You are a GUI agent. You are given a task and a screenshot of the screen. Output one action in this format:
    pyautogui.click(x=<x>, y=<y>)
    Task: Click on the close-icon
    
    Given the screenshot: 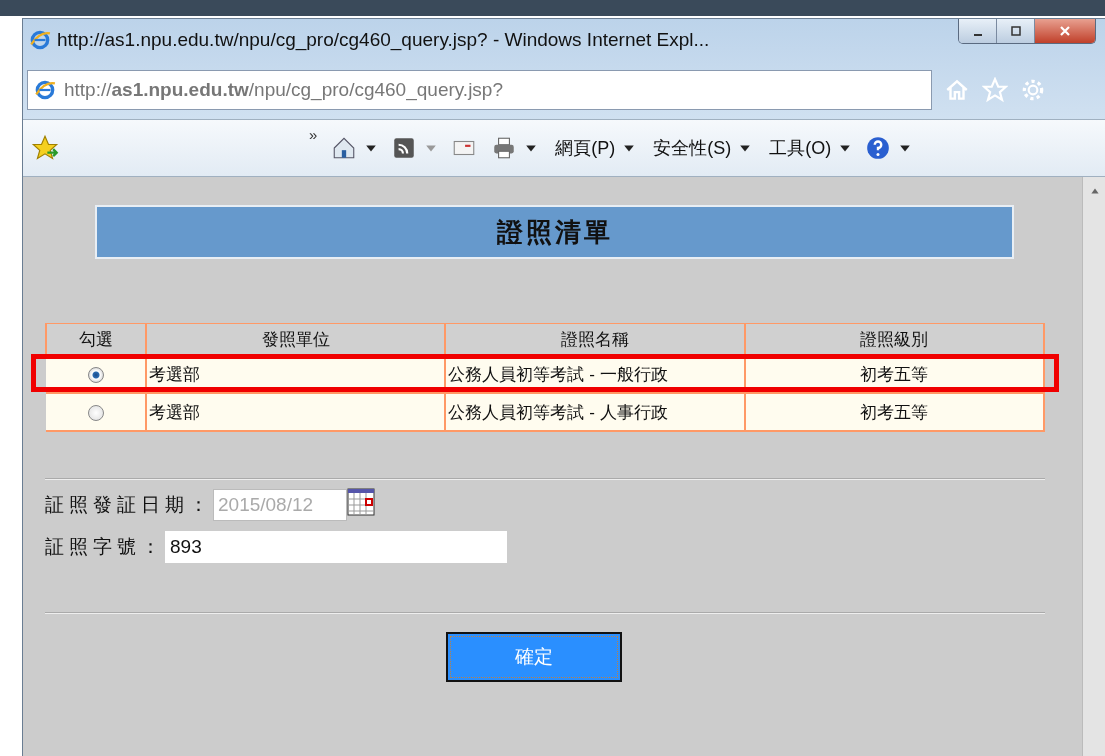 What is the action you would take?
    pyautogui.click(x=1065, y=31)
    